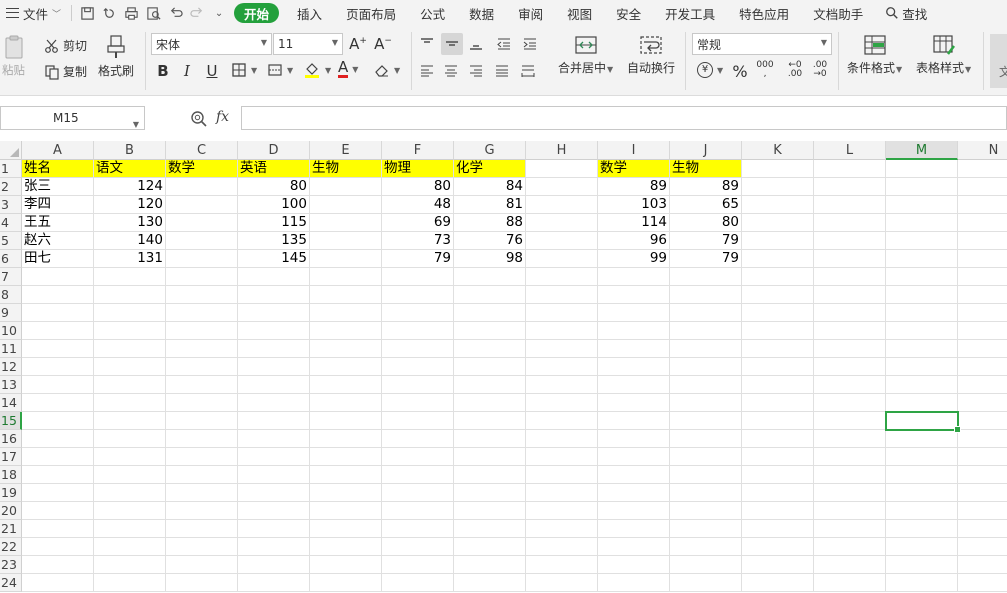 This screenshot has height=593, width=1007. Describe the element at coordinates (274, 511) in the screenshot. I see `cell-d20` at that location.